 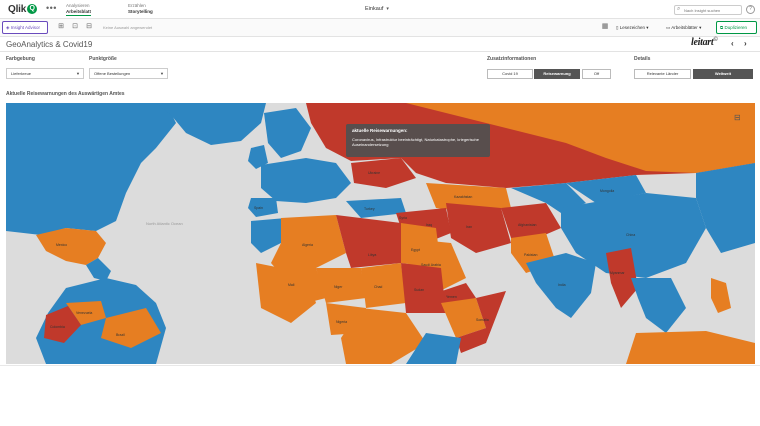 I want to click on brand-logo: leitart©, so click(x=704, y=42).